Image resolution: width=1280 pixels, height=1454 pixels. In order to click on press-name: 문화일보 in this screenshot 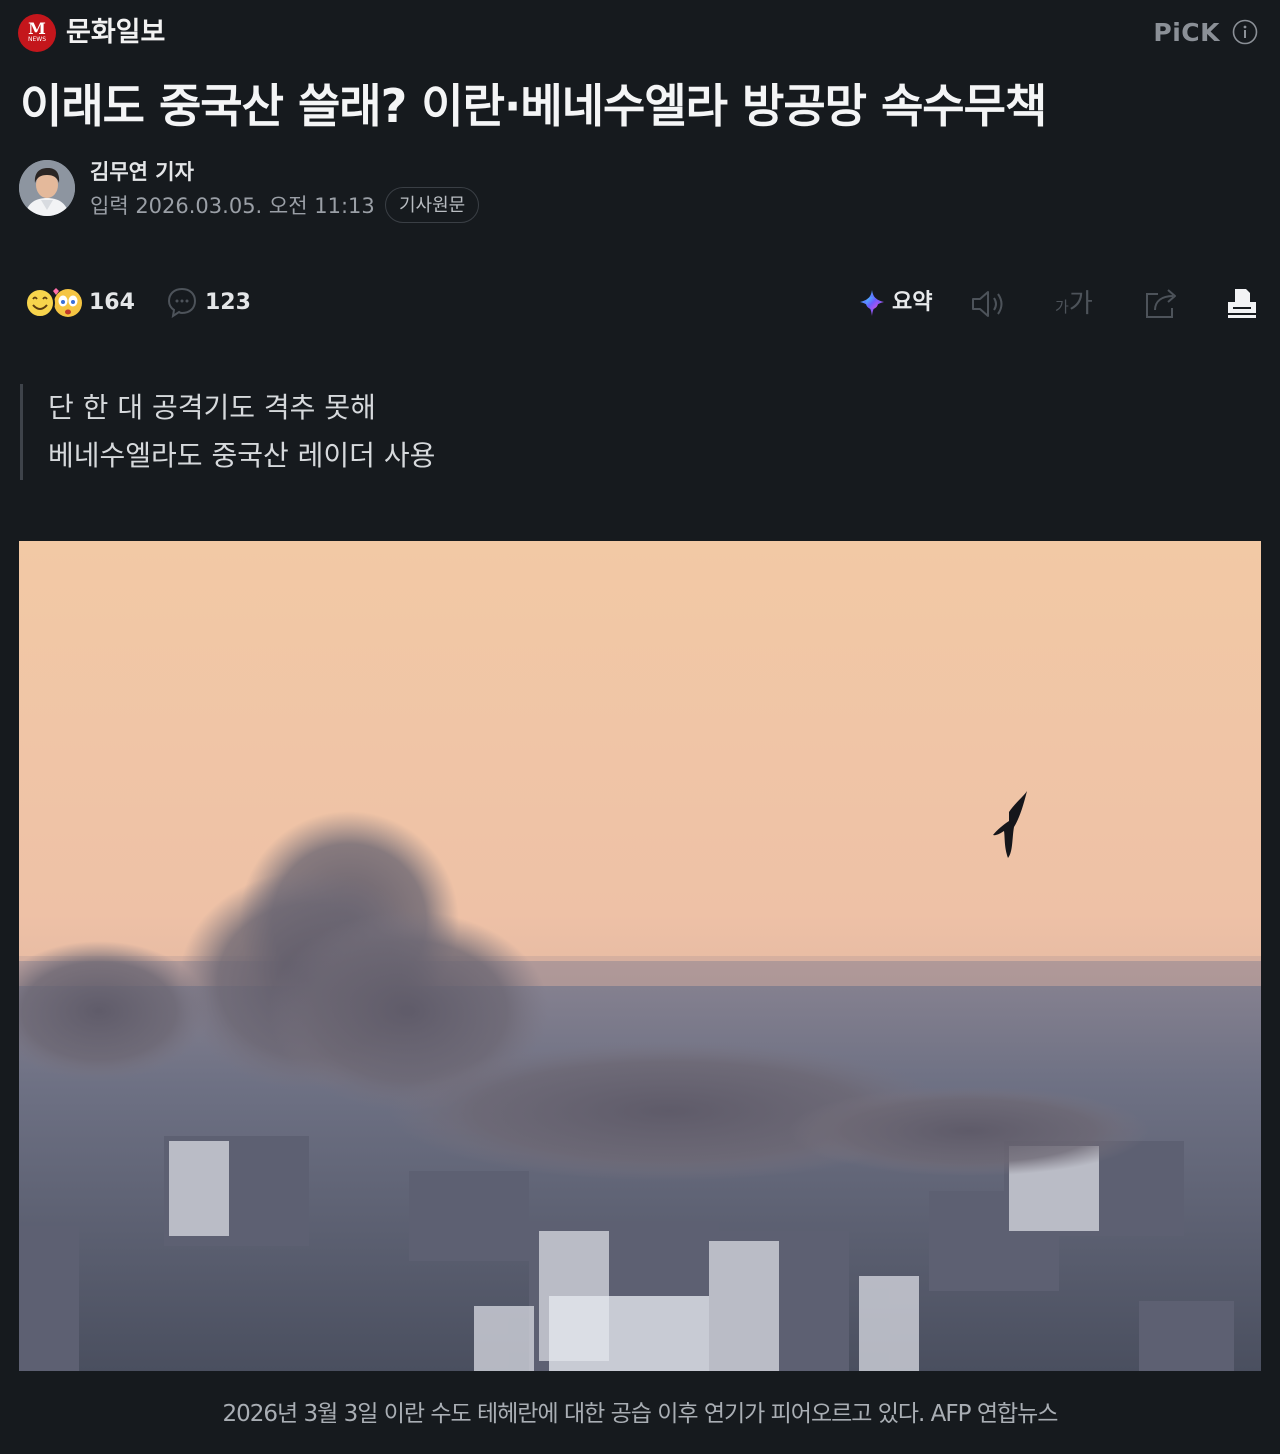, I will do `click(115, 33)`.